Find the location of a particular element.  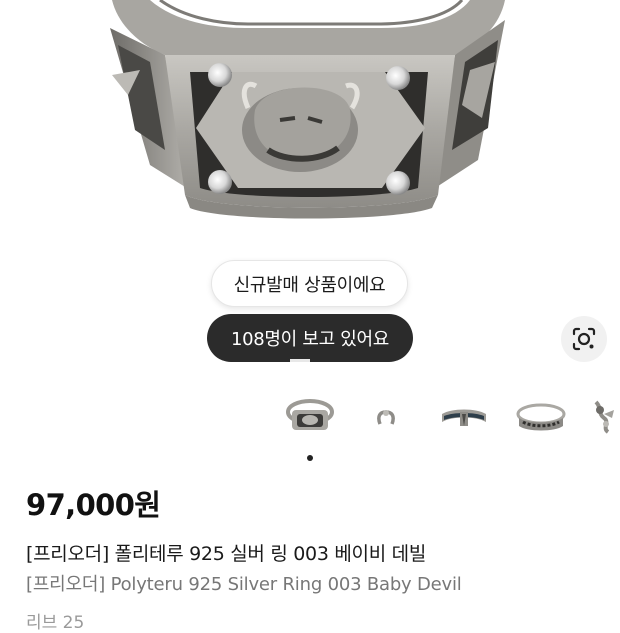

new-release-label: 신규발매 상품이에요 is located at coordinates (309, 285).